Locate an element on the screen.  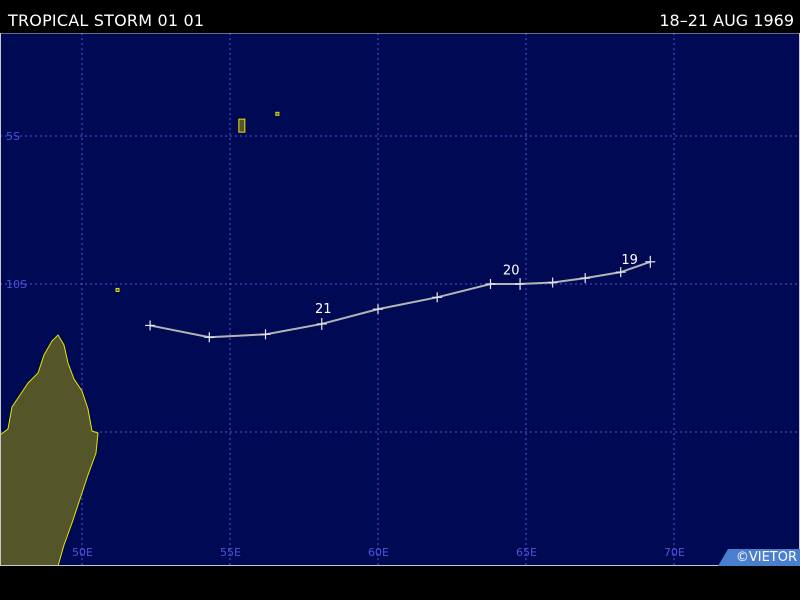
date-range: 18–21 AUG 1969 is located at coordinates (726, 20).